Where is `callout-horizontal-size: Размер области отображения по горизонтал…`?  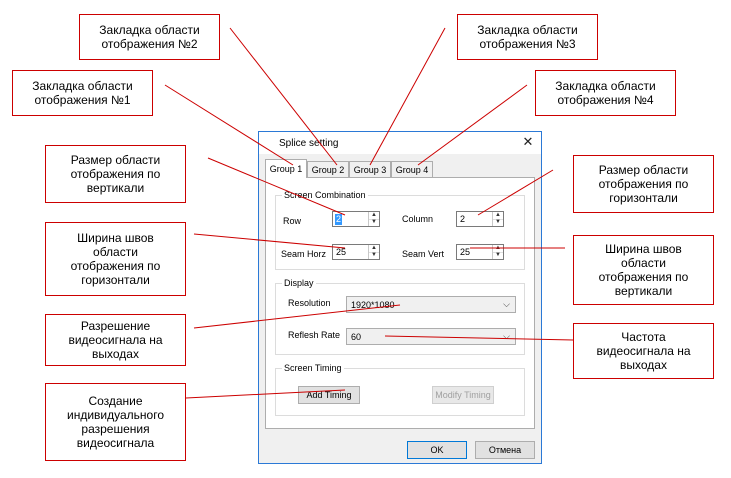 callout-horizontal-size: Размер области отображения по горизонтал… is located at coordinates (643, 184).